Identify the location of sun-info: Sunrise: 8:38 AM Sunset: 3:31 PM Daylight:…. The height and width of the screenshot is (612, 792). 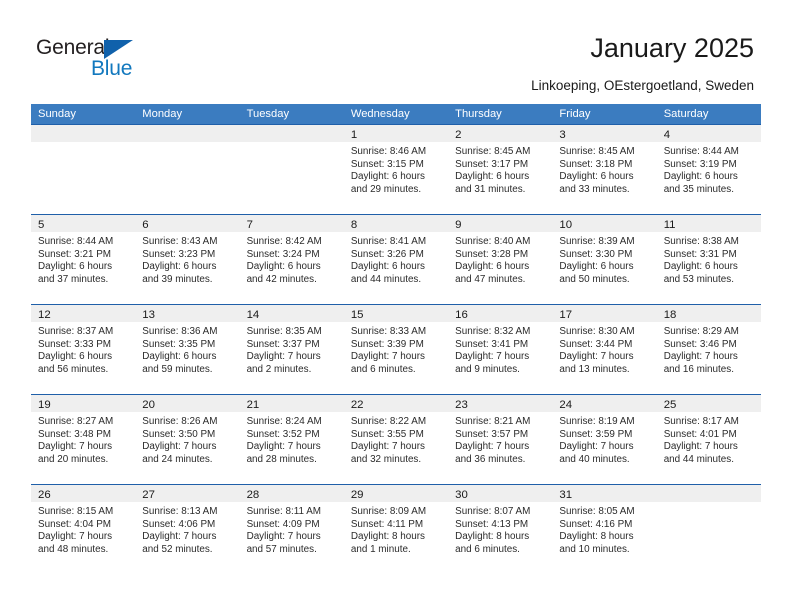
(709, 259).